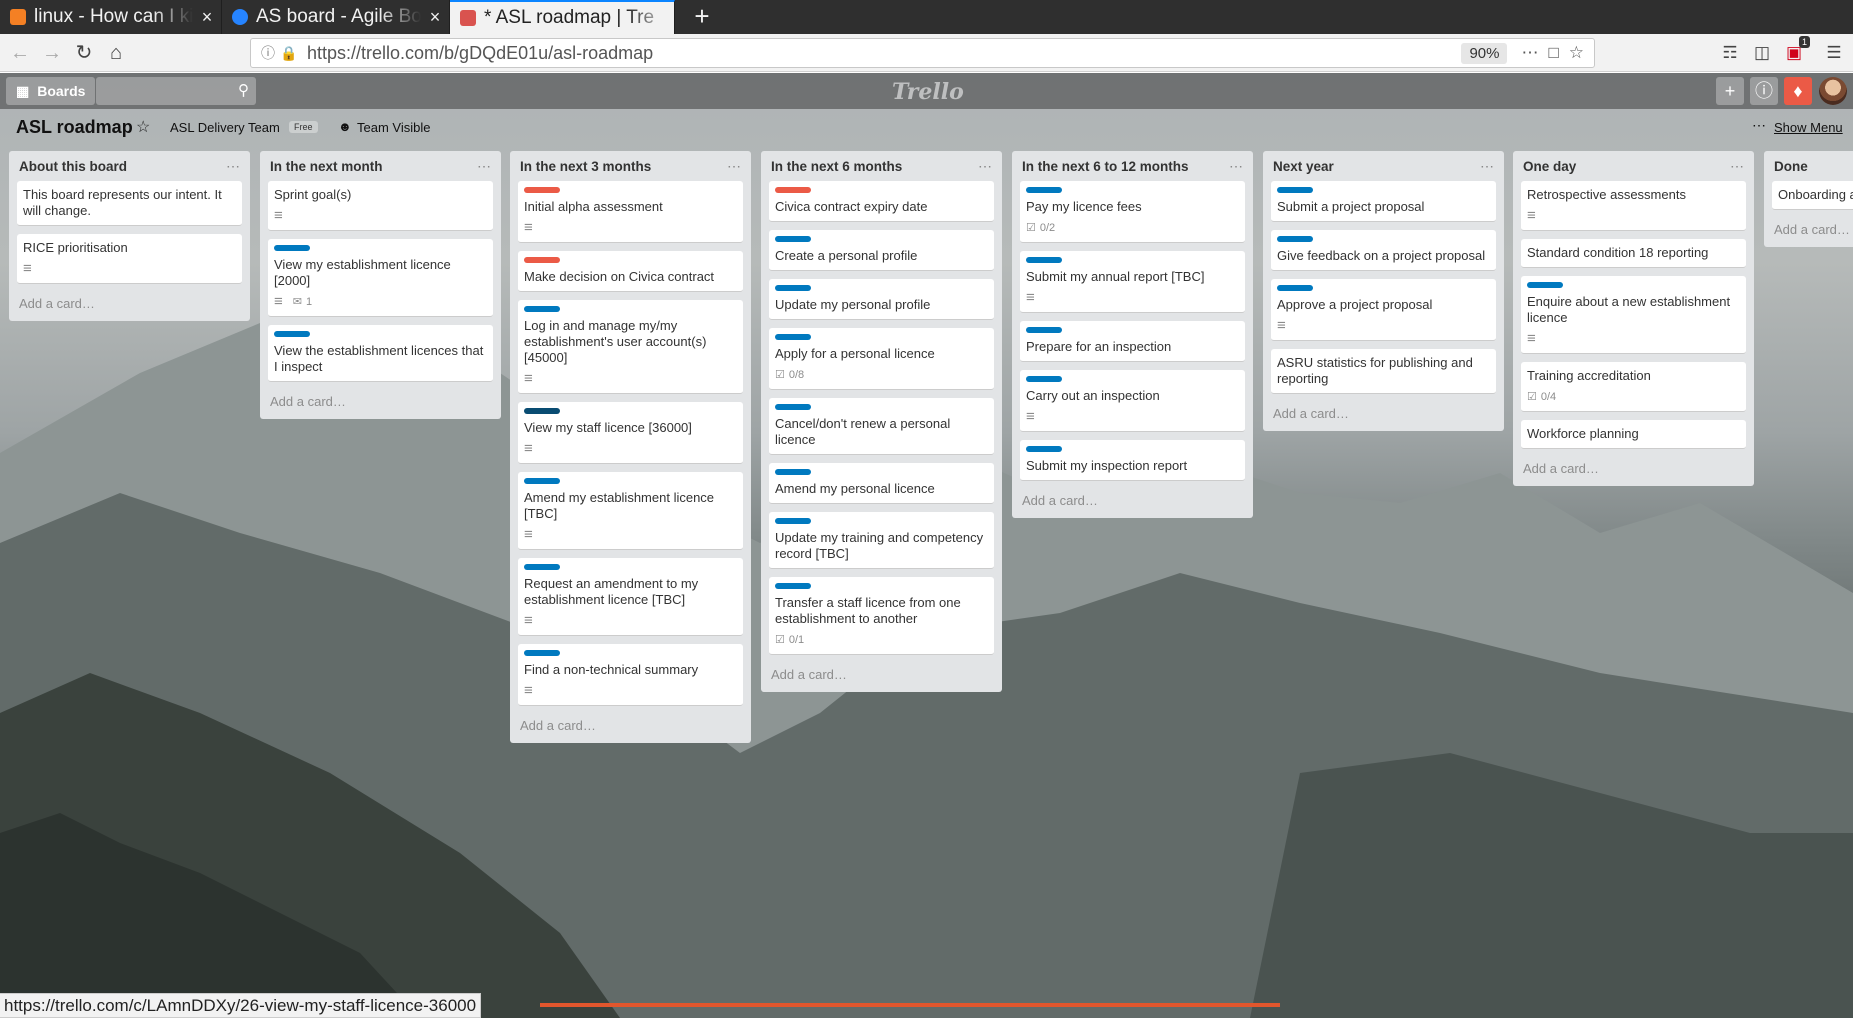  I want to click on card: View my establishment licence [2000] ≡ ✉ 1, so click(380, 278).